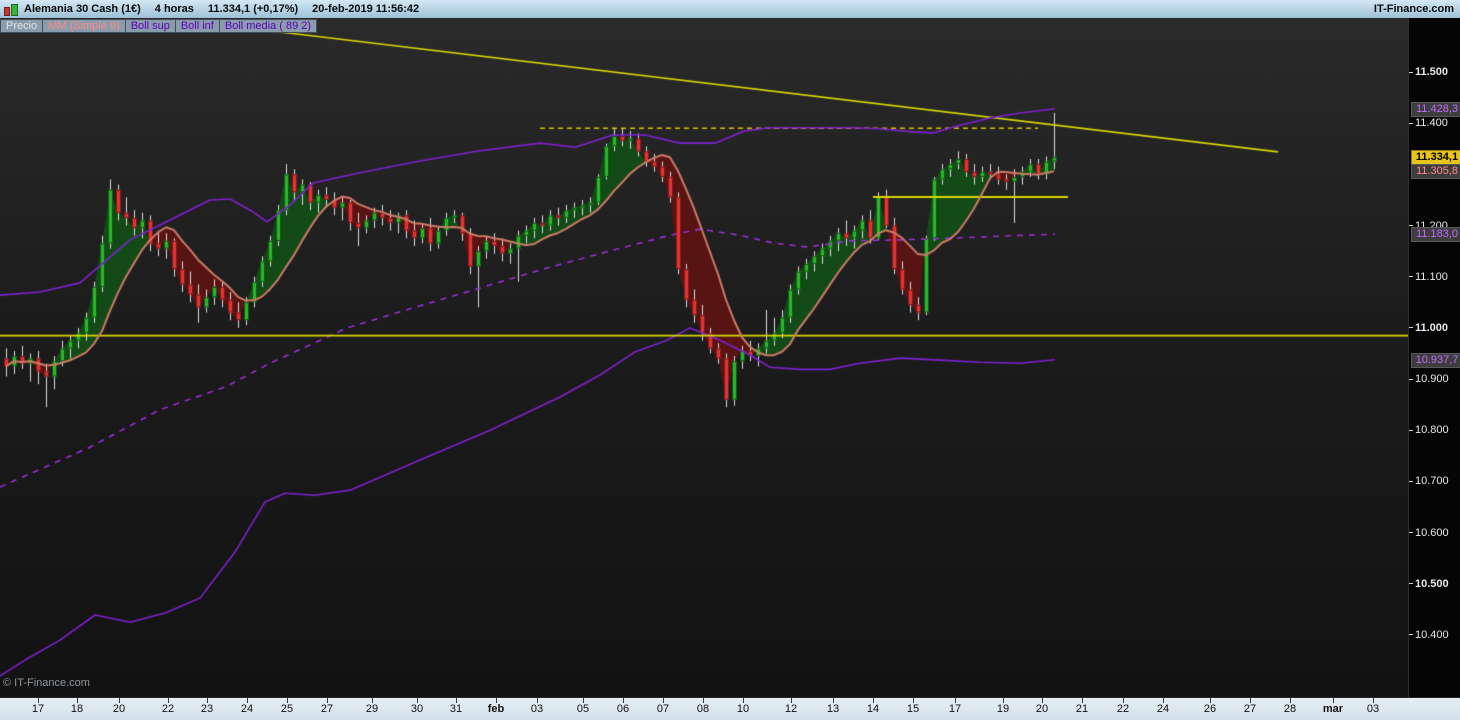 The height and width of the screenshot is (720, 1460). I want to click on last-price-label: 11.334,1 (+0,17%), so click(253, 9).